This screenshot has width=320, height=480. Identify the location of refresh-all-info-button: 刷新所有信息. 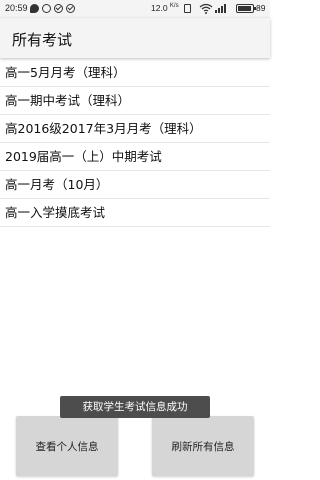
(203, 446).